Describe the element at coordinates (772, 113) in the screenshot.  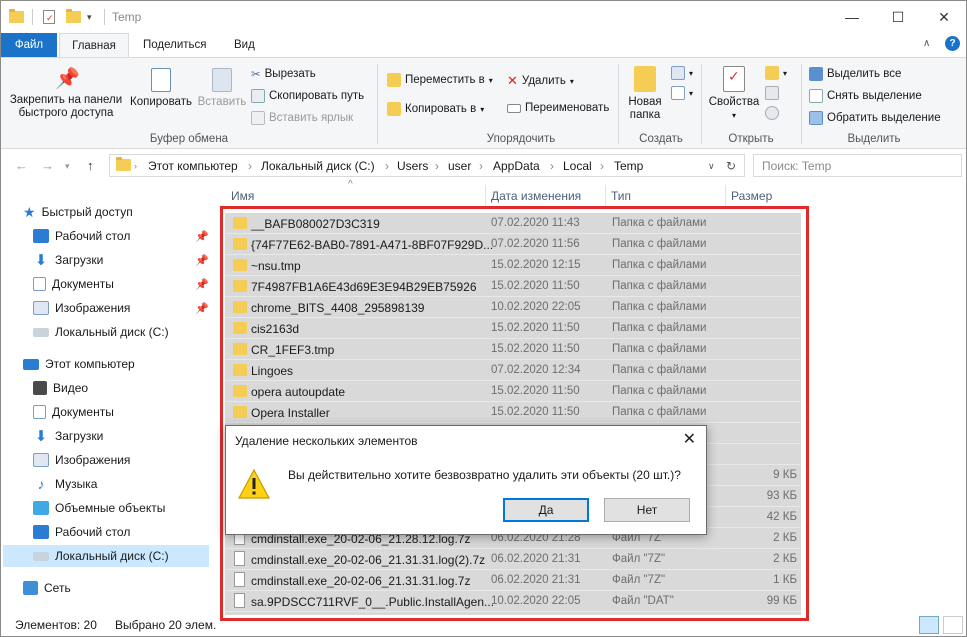
I see `history-button` at that location.